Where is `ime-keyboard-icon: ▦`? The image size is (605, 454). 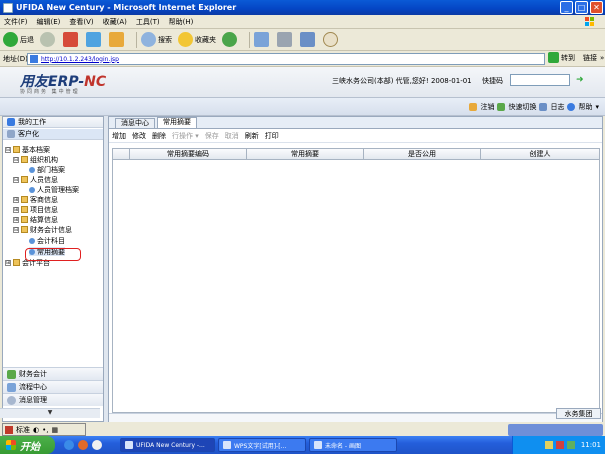
ime-keyboard-icon: ▦ is located at coordinates (54, 430).